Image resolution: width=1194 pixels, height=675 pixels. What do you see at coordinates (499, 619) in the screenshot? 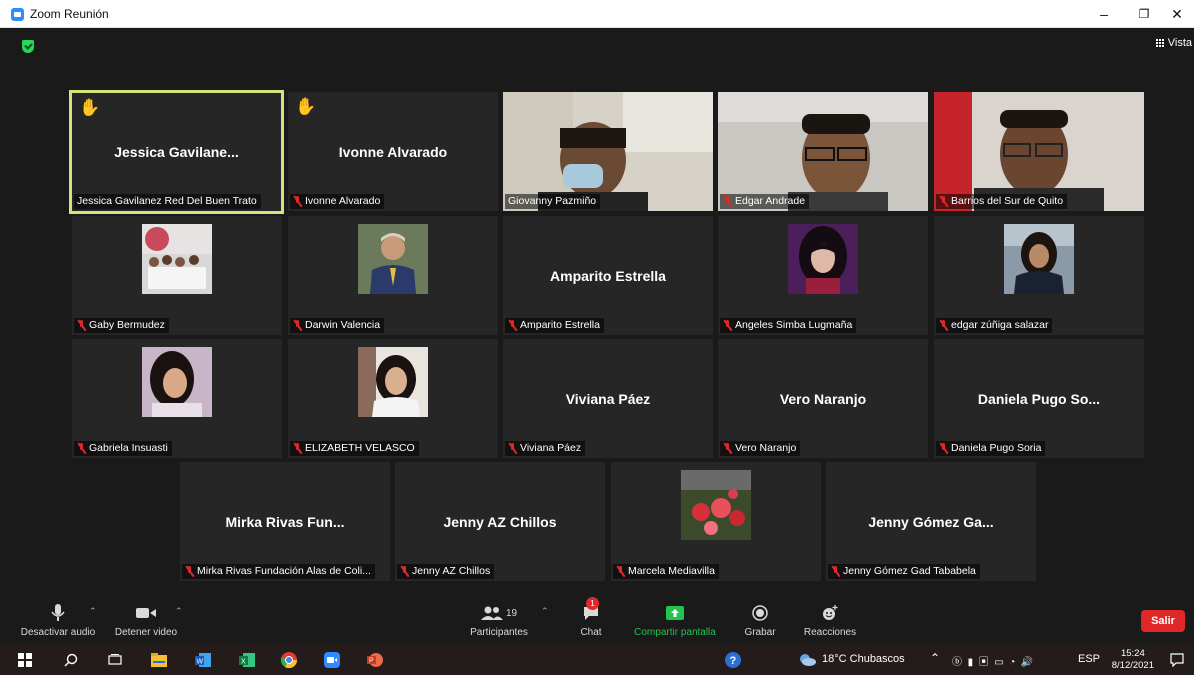
I see `participants-button: 19 Participantes` at bounding box center [499, 619].